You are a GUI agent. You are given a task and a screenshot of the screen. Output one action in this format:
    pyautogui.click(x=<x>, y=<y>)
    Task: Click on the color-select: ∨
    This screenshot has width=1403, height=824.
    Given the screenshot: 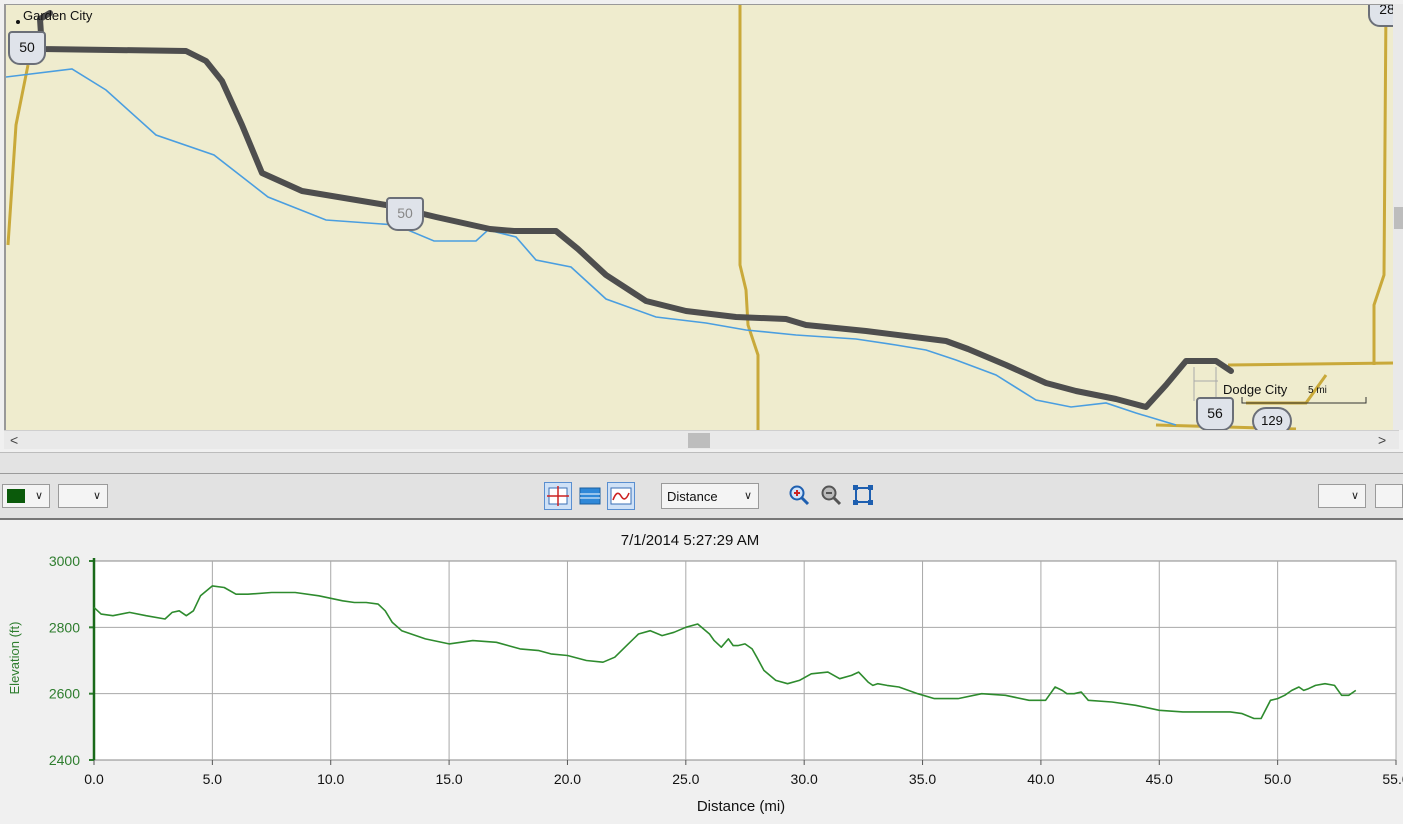 What is the action you would take?
    pyautogui.click(x=26, y=496)
    